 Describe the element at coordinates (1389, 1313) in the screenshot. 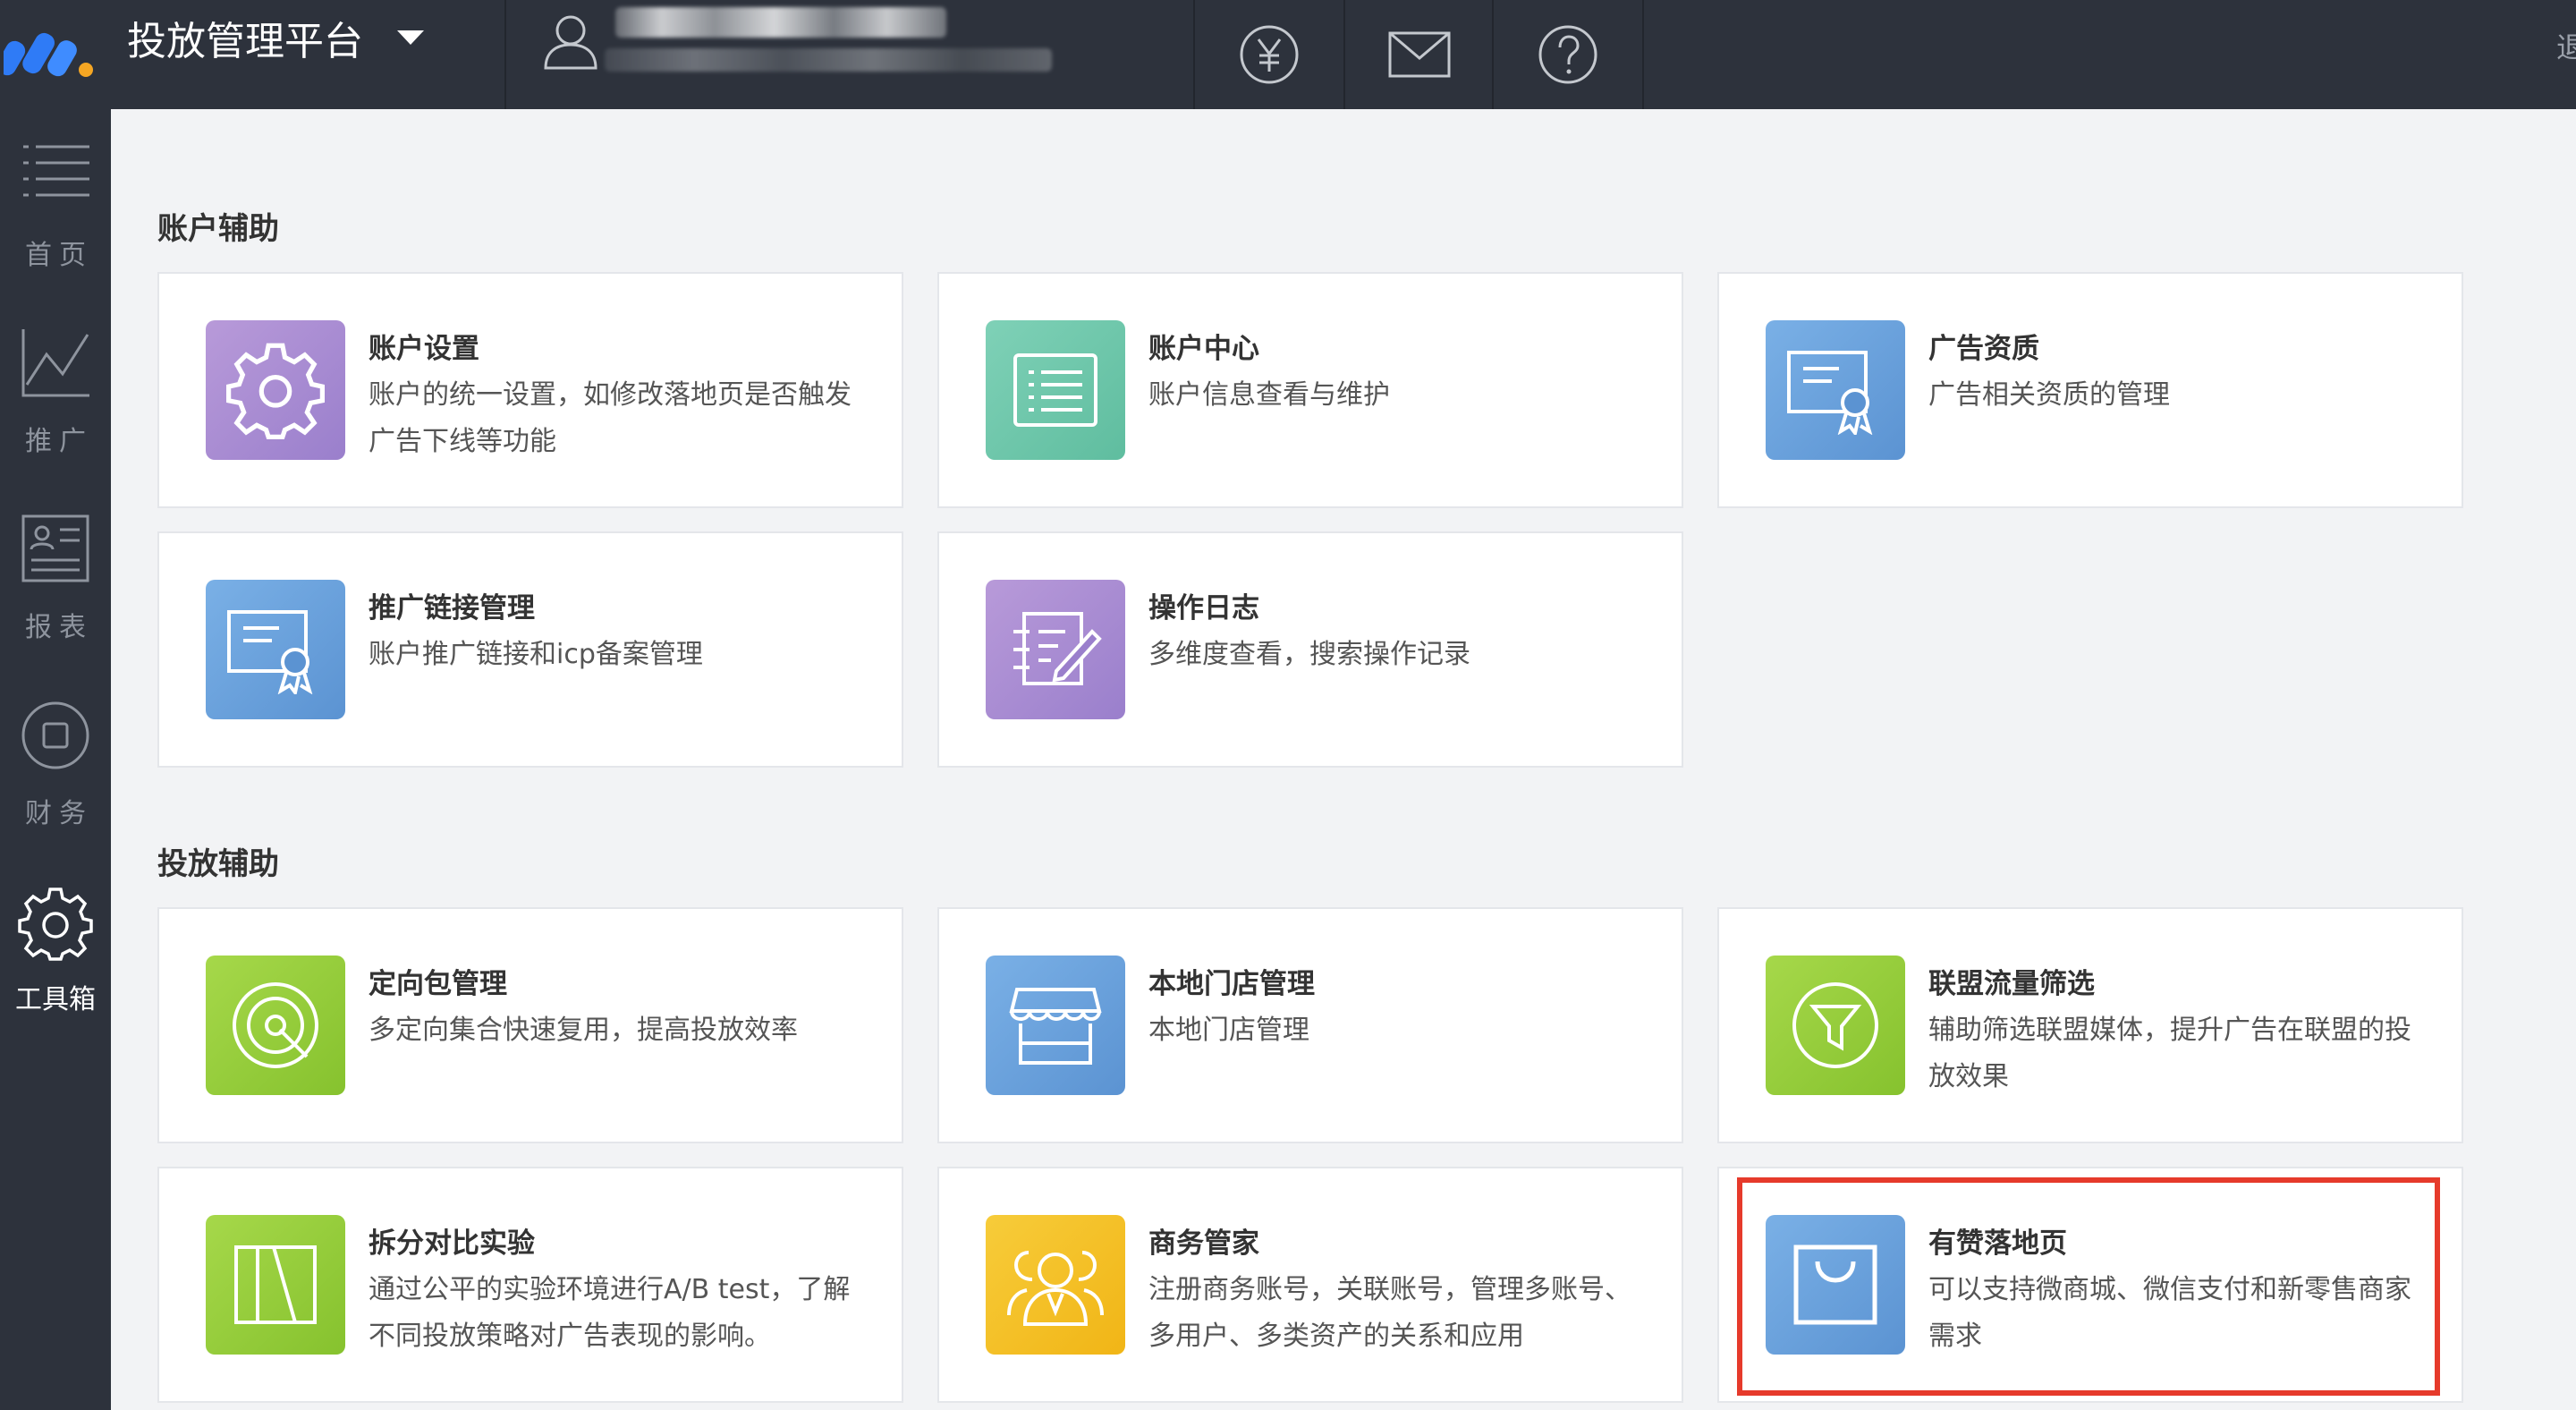

I see `card-description: 注册商务账号，关联账号，管理多账号、多用户、多类资产的关系和应用` at that location.